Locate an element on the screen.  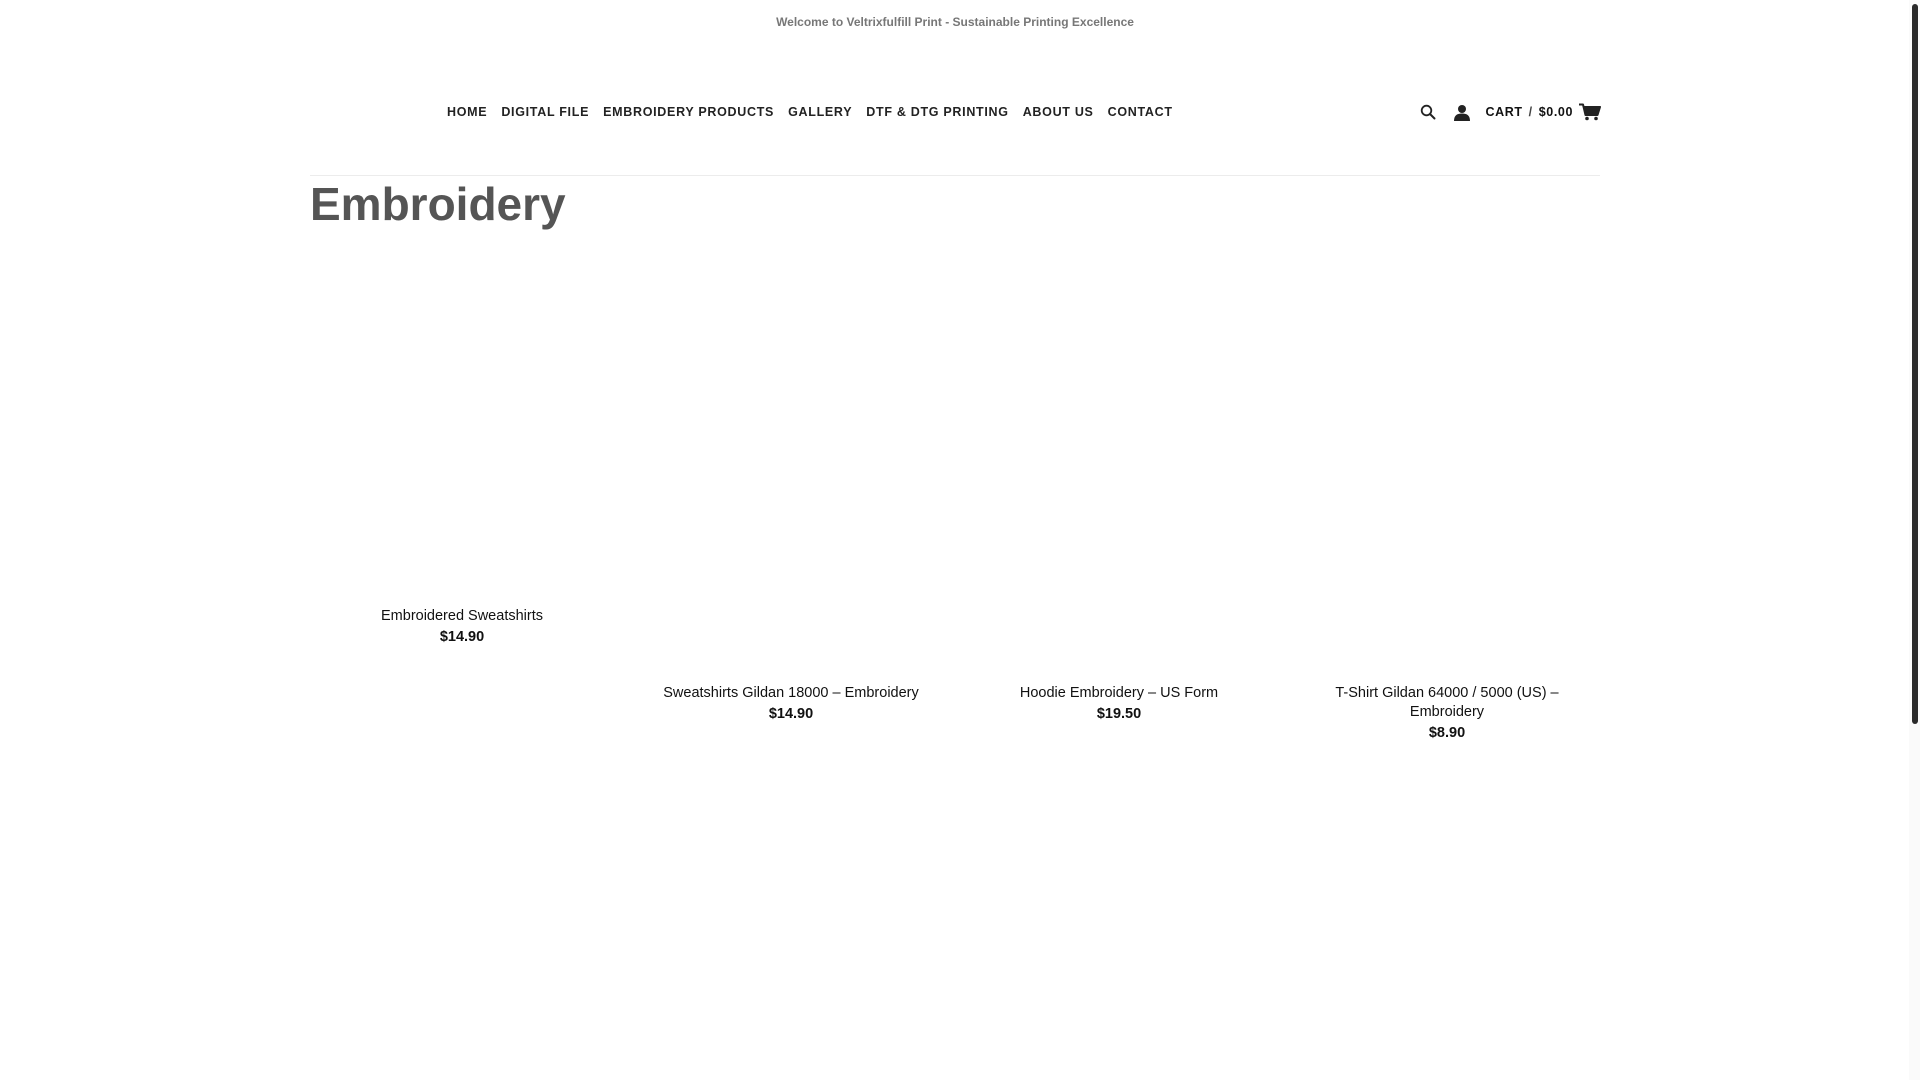
header-tools: CART / $0.00 is located at coordinates (1509, 112).